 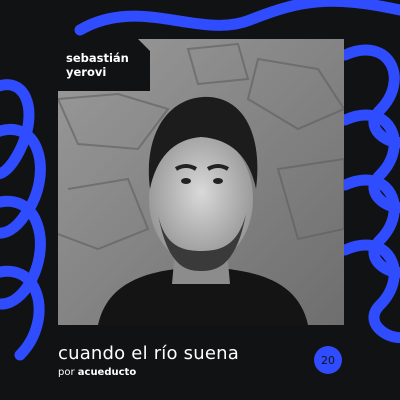 I want to click on byline-brand: acueducto, so click(x=107, y=372).